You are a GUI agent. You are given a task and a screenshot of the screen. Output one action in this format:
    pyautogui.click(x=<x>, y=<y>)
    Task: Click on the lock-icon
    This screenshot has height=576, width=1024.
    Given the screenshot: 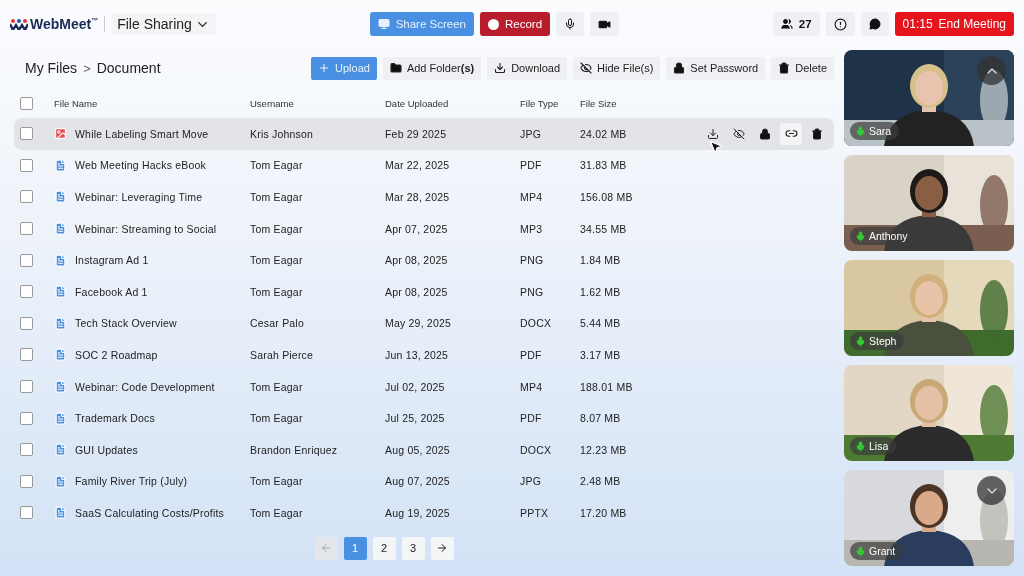 What is the action you would take?
    pyautogui.click(x=679, y=68)
    